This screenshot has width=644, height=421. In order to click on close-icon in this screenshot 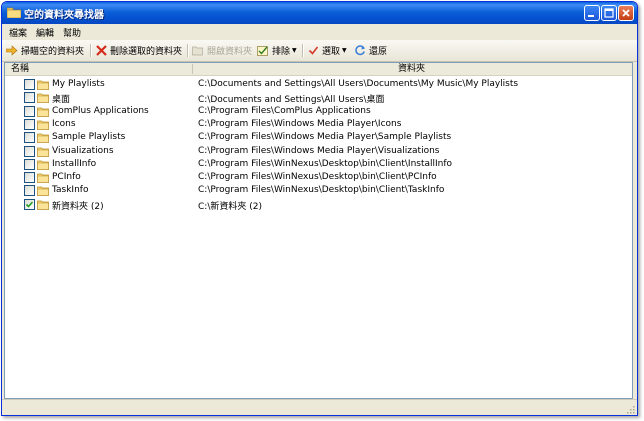, I will do `click(626, 13)`.